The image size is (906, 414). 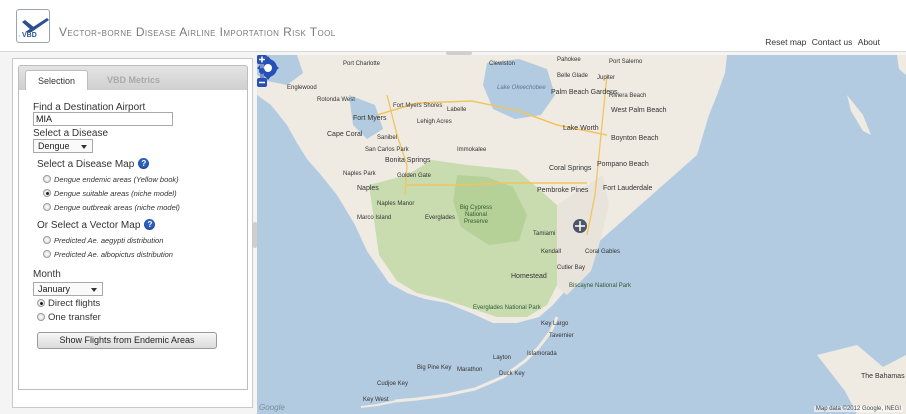 What do you see at coordinates (434, 122) in the screenshot?
I see `map-label: Lehigh Acres` at bounding box center [434, 122].